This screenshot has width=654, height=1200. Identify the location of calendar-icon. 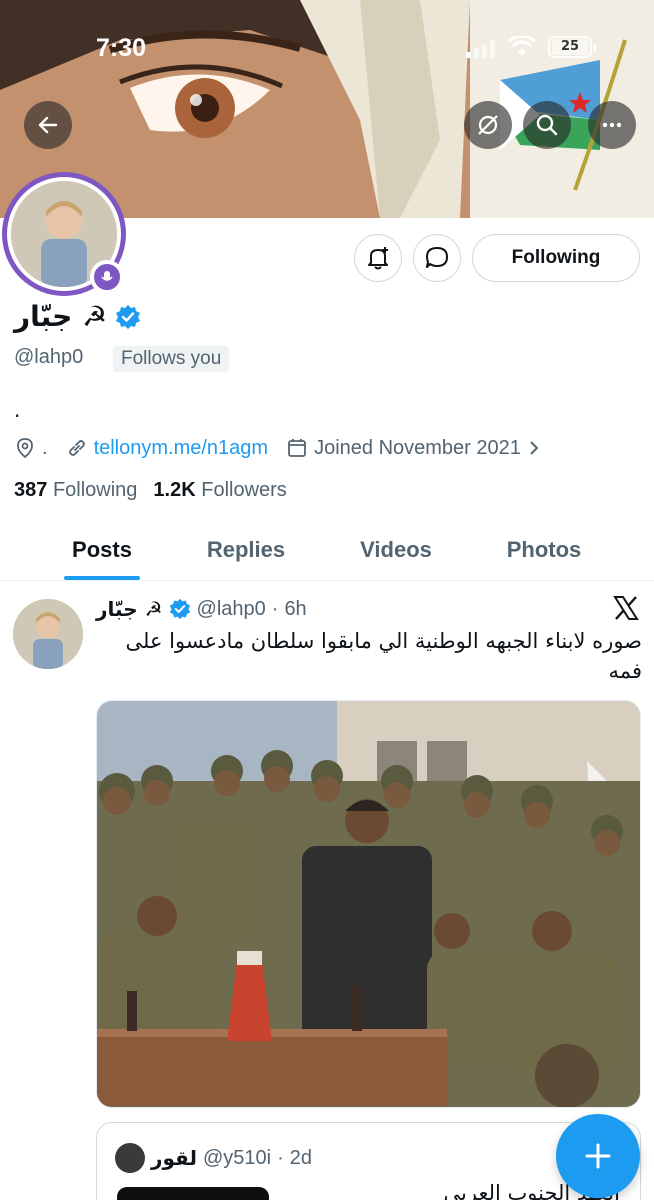
(297, 448).